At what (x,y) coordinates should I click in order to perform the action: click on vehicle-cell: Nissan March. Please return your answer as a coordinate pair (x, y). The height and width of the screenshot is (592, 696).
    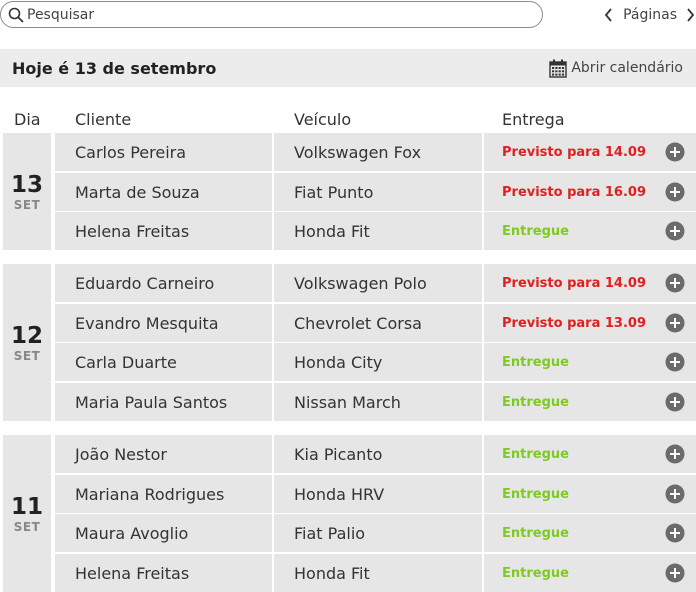
    Looking at the image, I should click on (378, 402).